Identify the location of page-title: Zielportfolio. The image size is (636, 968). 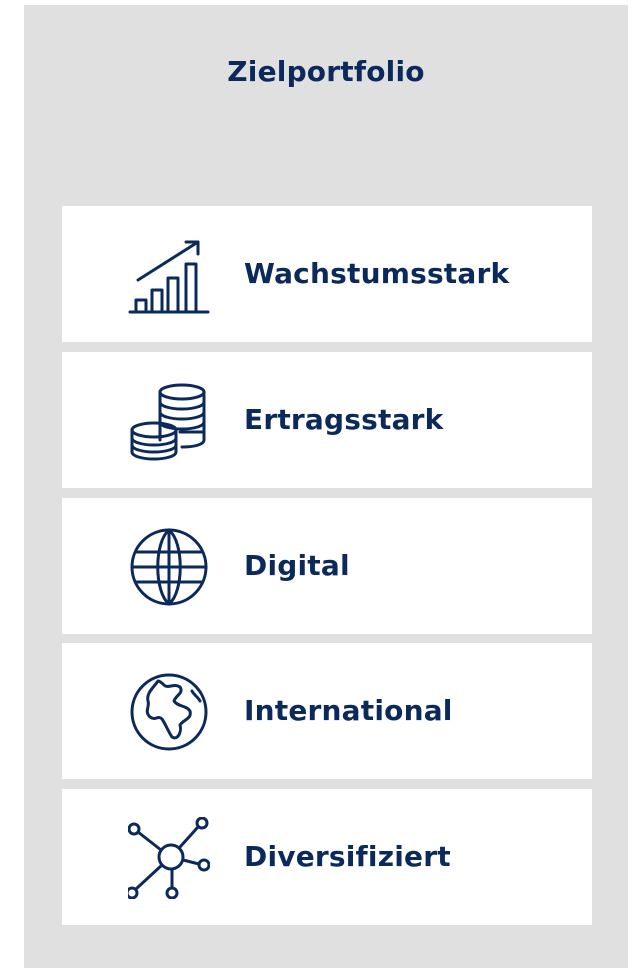
(326, 71).